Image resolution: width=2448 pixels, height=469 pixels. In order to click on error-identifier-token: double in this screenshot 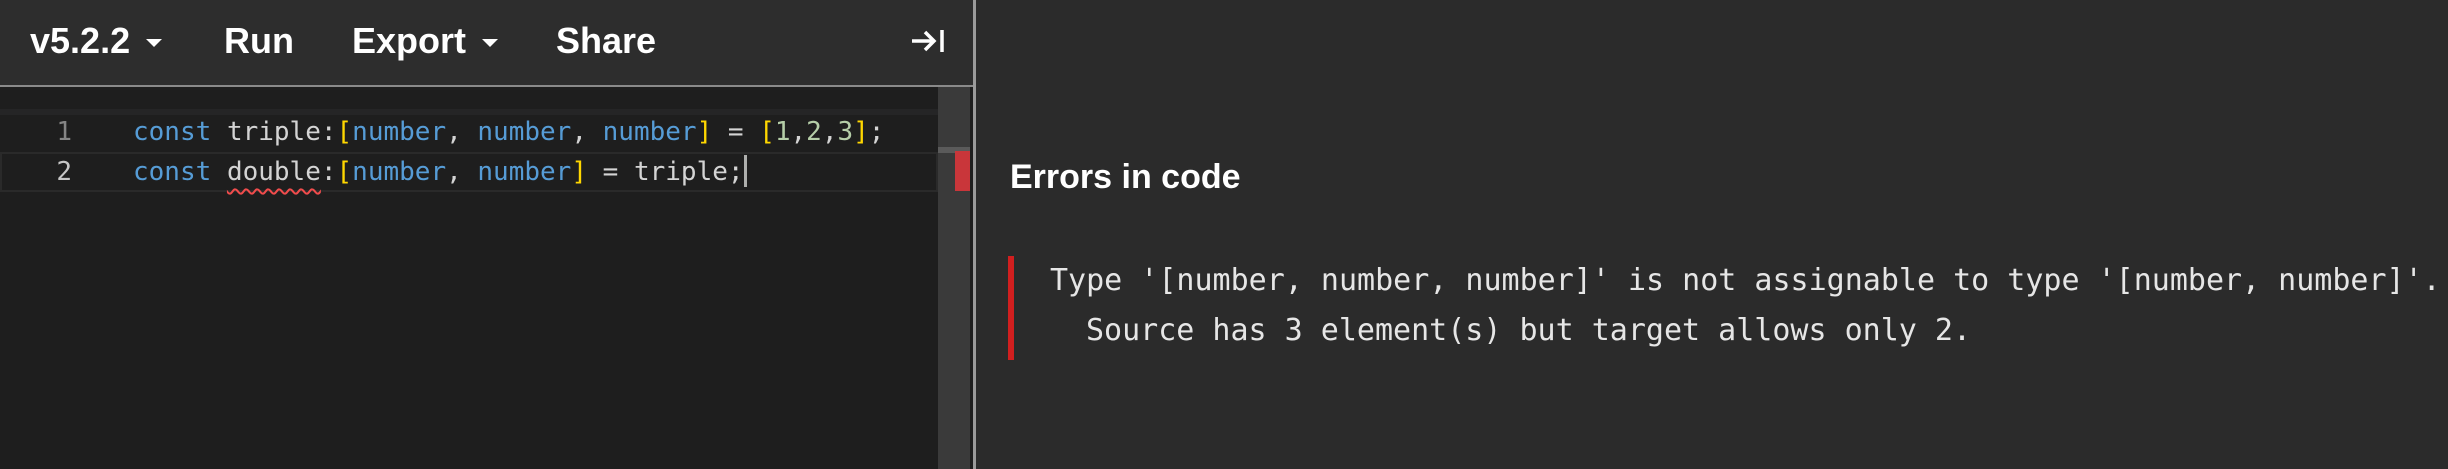, I will do `click(274, 172)`.